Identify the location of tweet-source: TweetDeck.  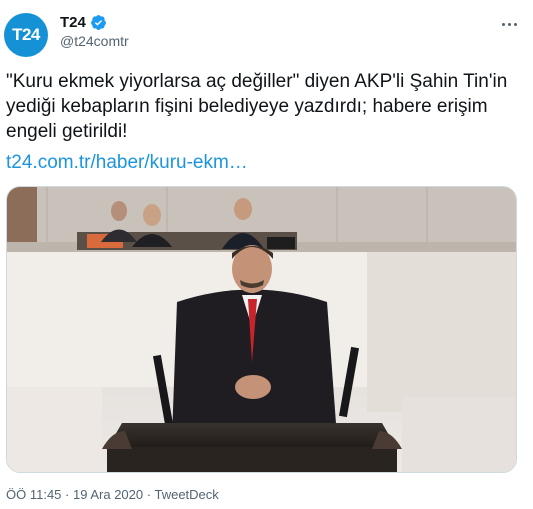
(186, 494).